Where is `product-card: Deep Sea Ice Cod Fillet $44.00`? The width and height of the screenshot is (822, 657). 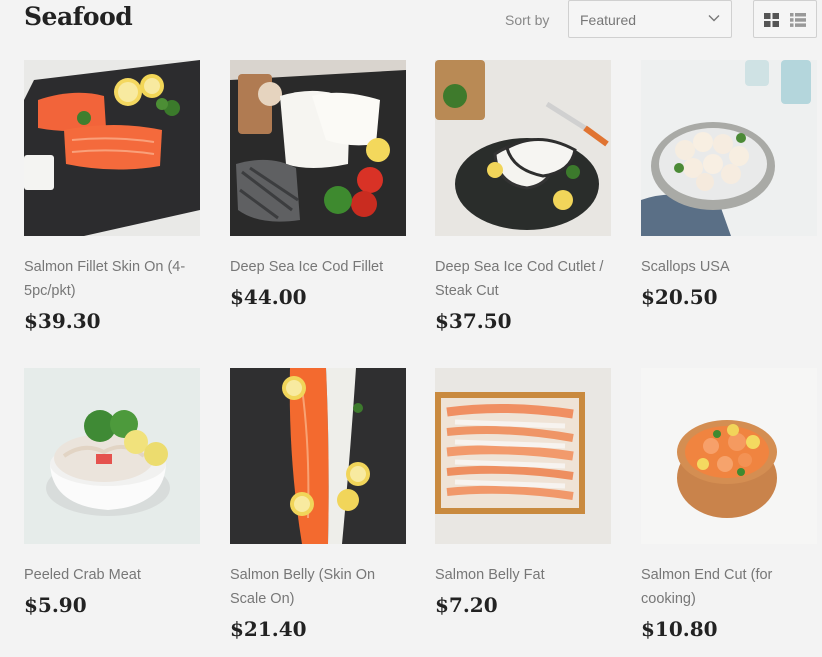 product-card: Deep Sea Ice Cod Fillet $44.00 is located at coordinates (318, 184).